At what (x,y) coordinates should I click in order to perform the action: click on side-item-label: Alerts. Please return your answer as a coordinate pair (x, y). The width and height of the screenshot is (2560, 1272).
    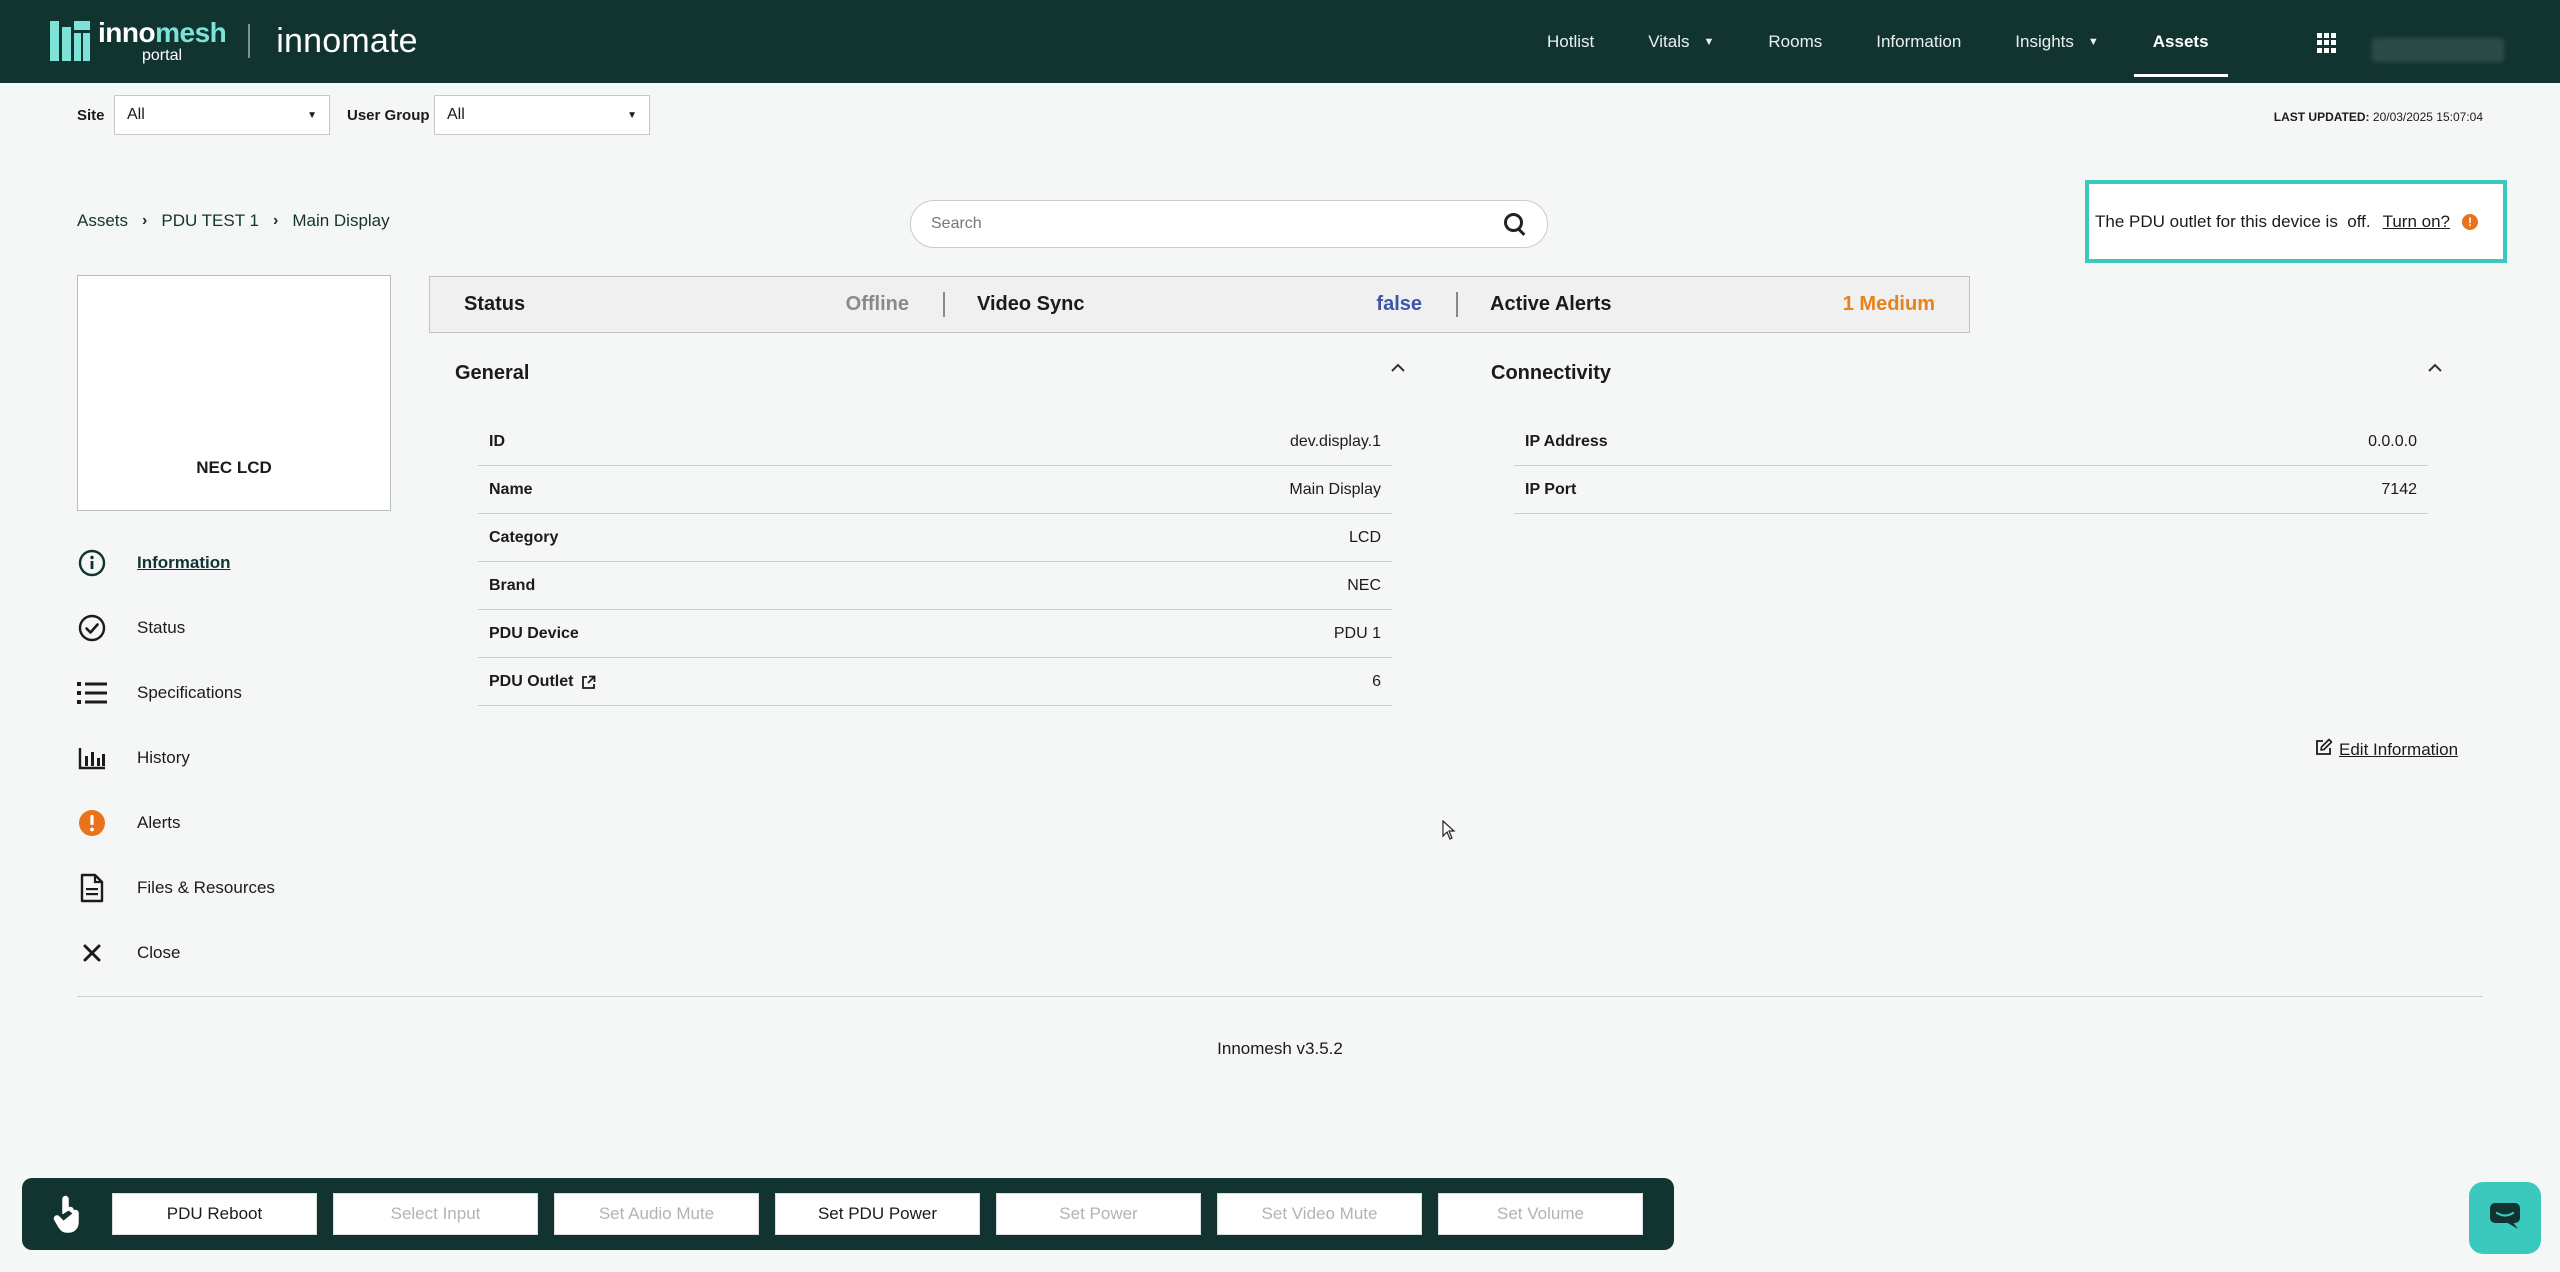
    Looking at the image, I should click on (159, 822).